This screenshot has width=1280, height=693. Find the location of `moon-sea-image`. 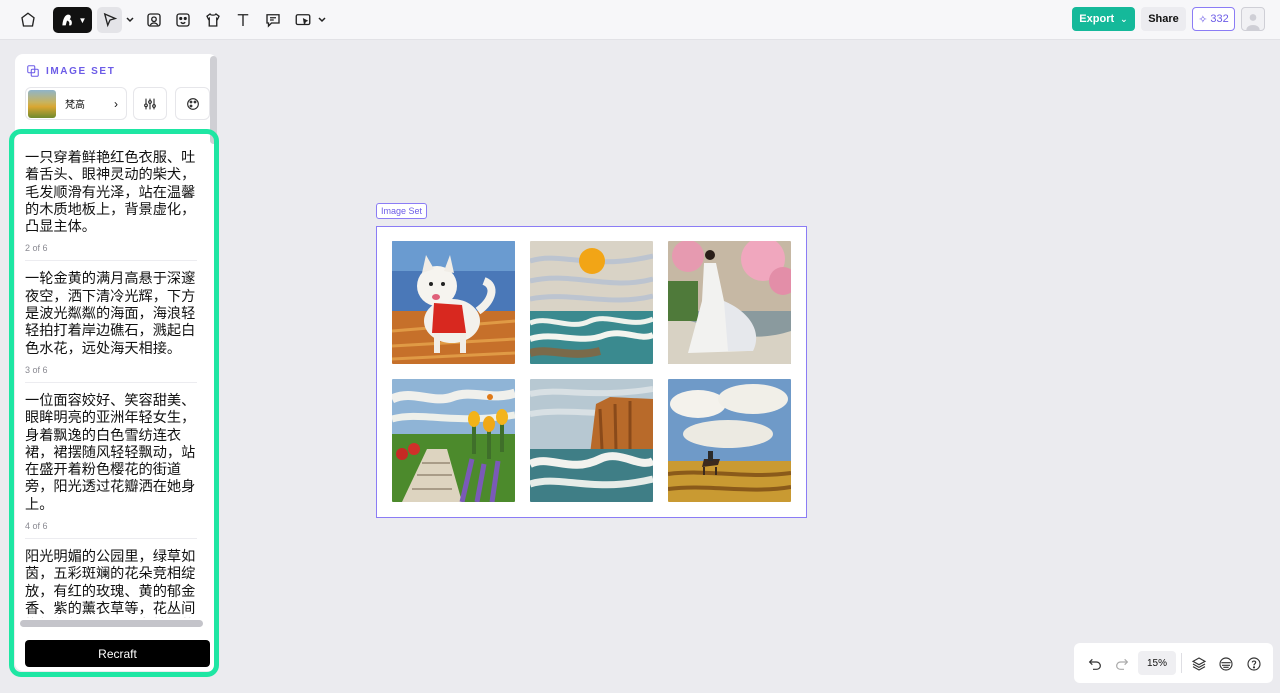

moon-sea-image is located at coordinates (591, 302).